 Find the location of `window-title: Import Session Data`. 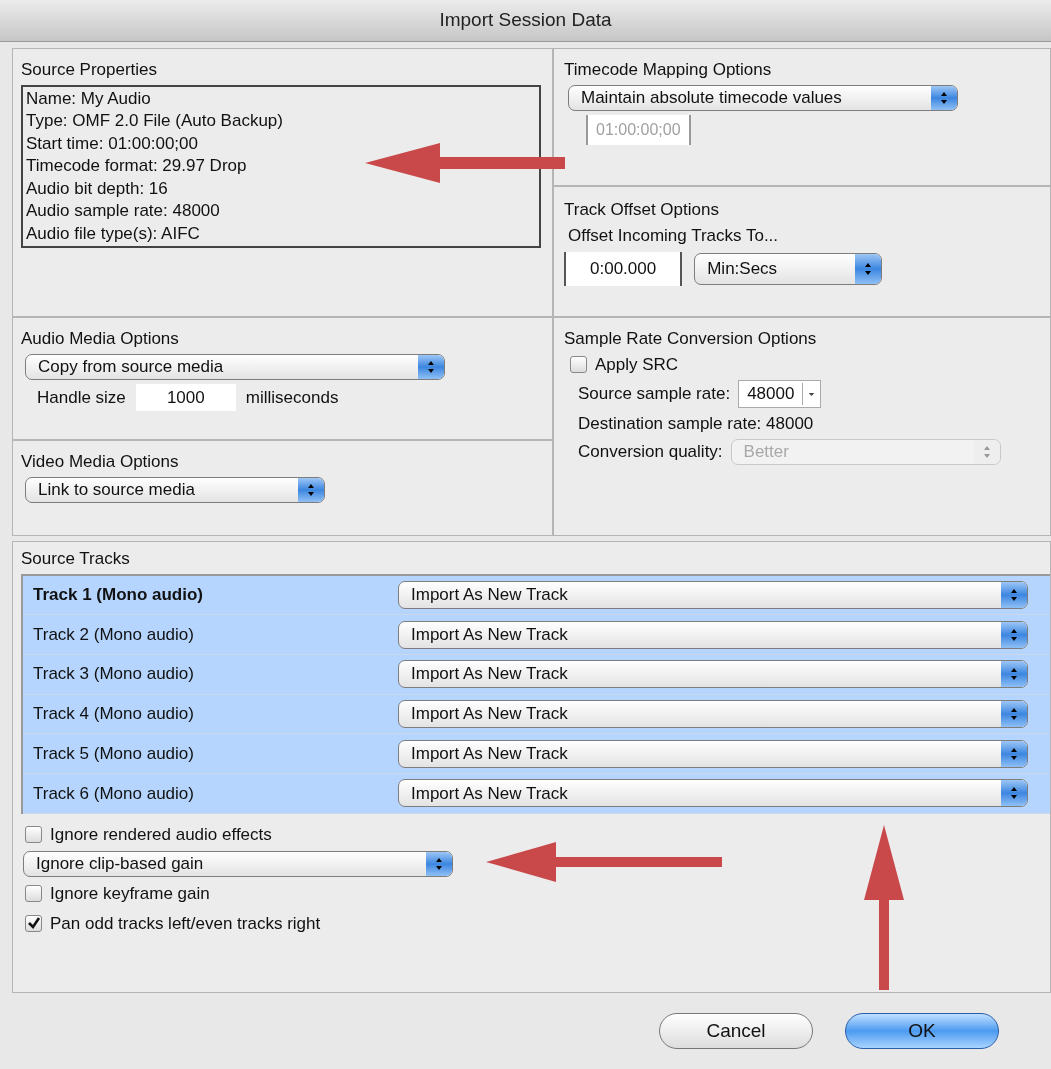

window-title: Import Session Data is located at coordinates (525, 20).